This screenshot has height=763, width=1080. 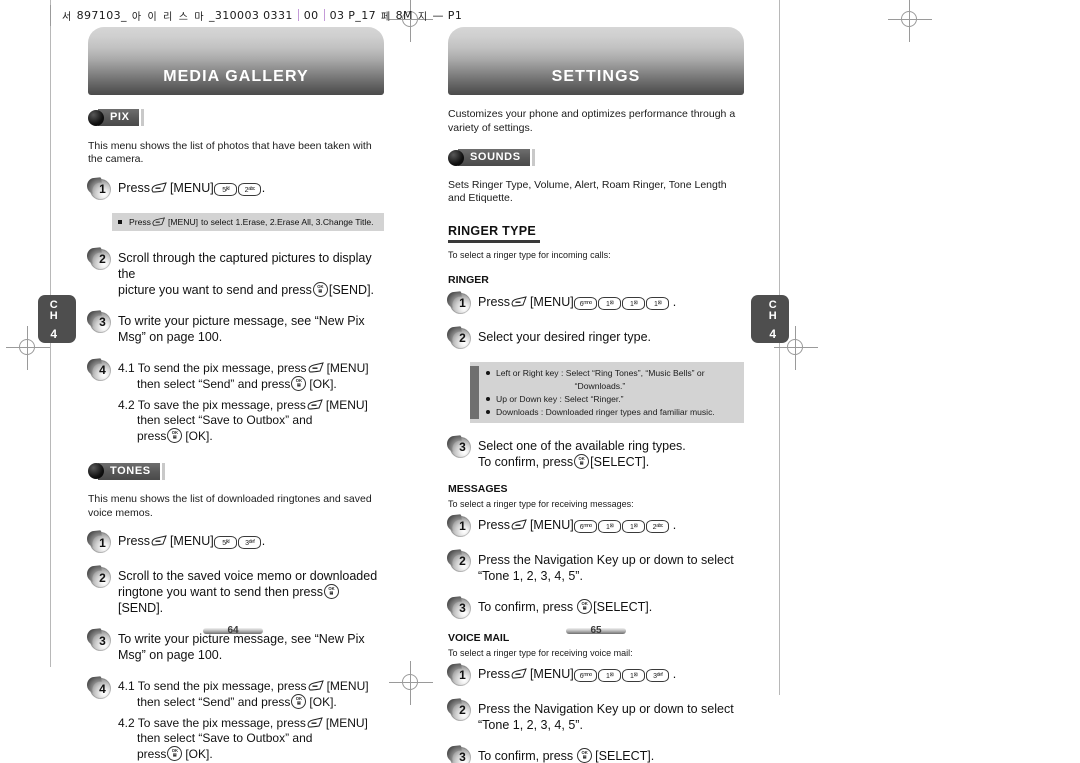 I want to click on section-pill-pix-label: PIX, so click(x=118, y=117).